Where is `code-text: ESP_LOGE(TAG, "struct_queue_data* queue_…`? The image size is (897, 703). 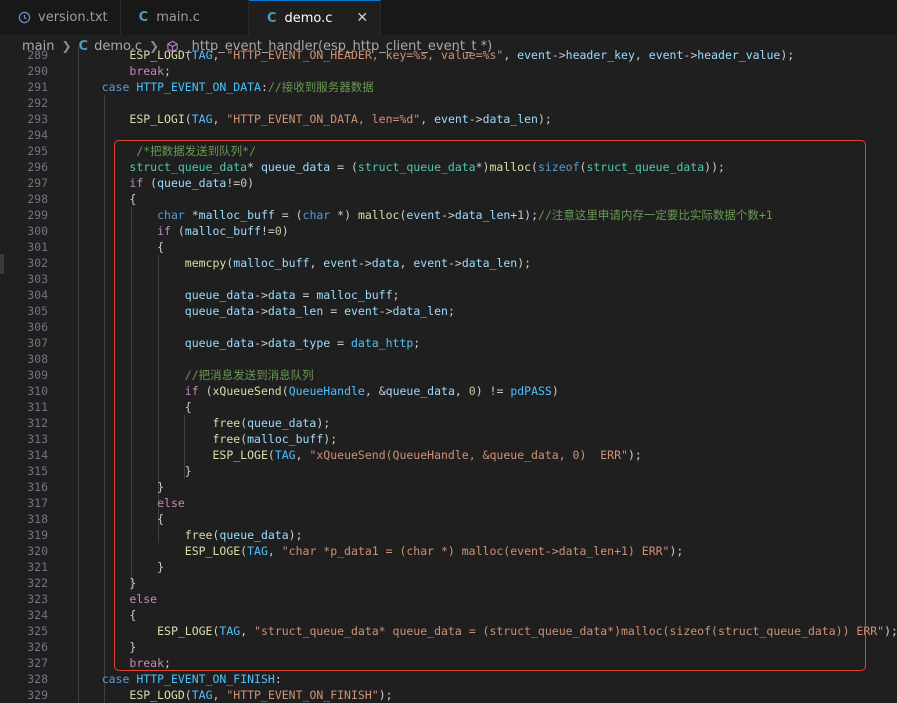
code-text: ESP_LOGE(TAG, "struct_queue_data* queue_… is located at coordinates (527, 631).